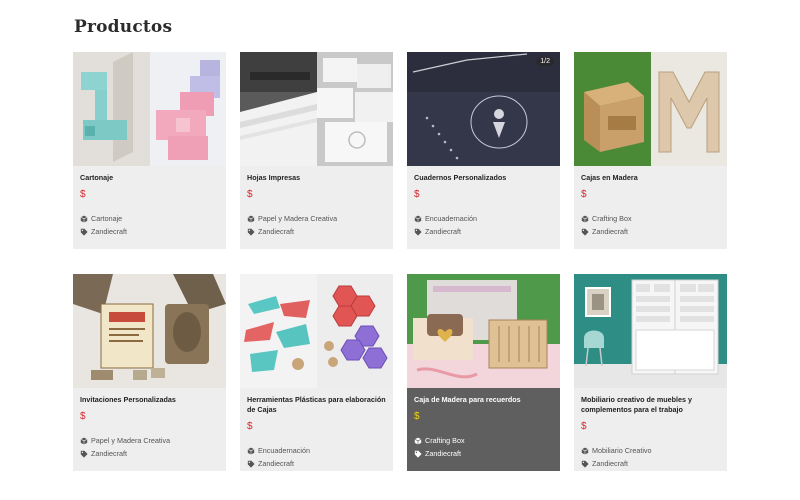  What do you see at coordinates (123, 27) in the screenshot?
I see `page-title: Productos` at bounding box center [123, 27].